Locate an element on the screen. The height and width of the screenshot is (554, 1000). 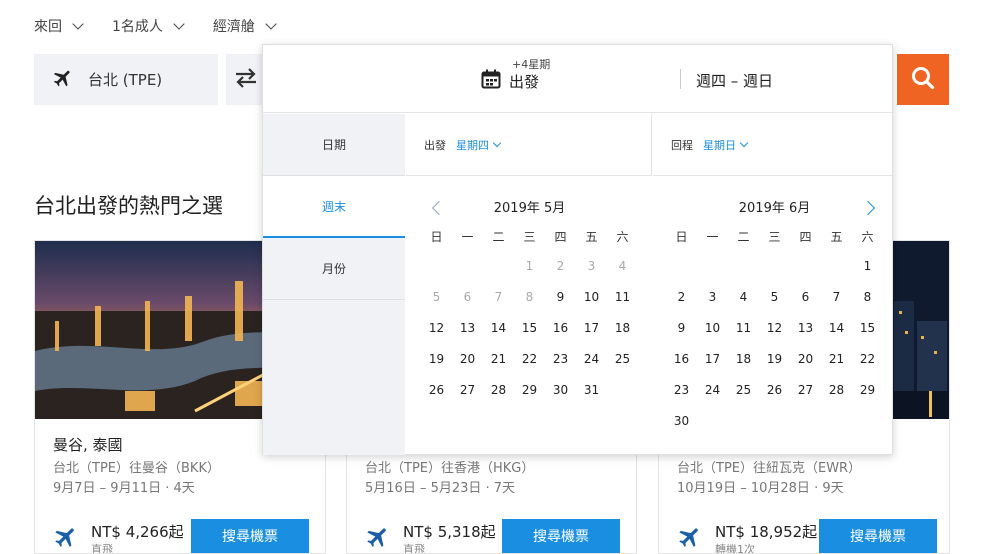
month-title: 2019年 5月 is located at coordinates (529, 208).